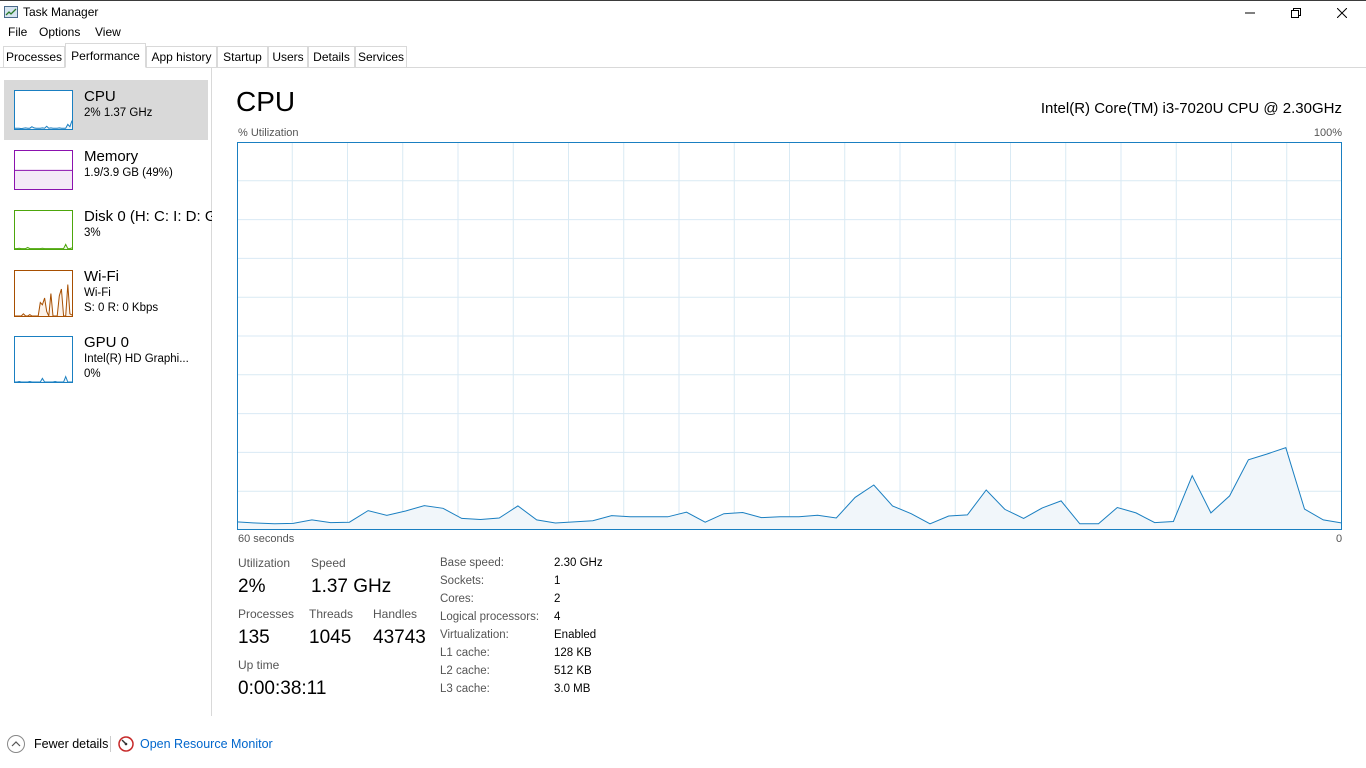 This screenshot has width=1366, height=768. What do you see at coordinates (557, 617) in the screenshot?
I see `spec-value: 4` at bounding box center [557, 617].